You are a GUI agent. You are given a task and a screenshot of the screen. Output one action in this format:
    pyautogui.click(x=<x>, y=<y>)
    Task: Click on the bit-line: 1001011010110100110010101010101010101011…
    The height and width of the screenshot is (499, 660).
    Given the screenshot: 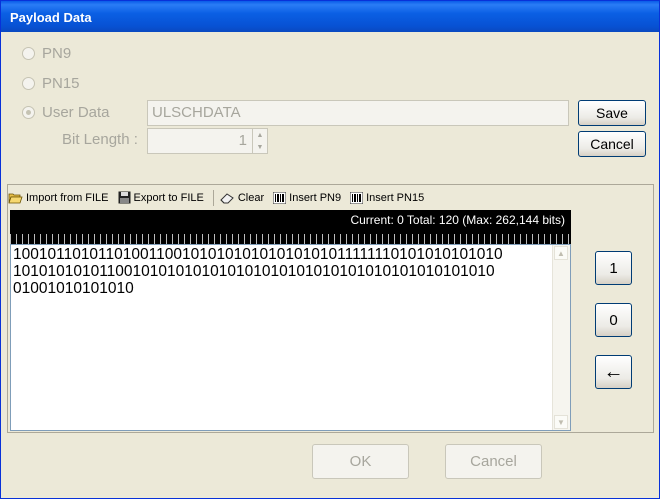 What is the action you would take?
    pyautogui.click(x=258, y=254)
    